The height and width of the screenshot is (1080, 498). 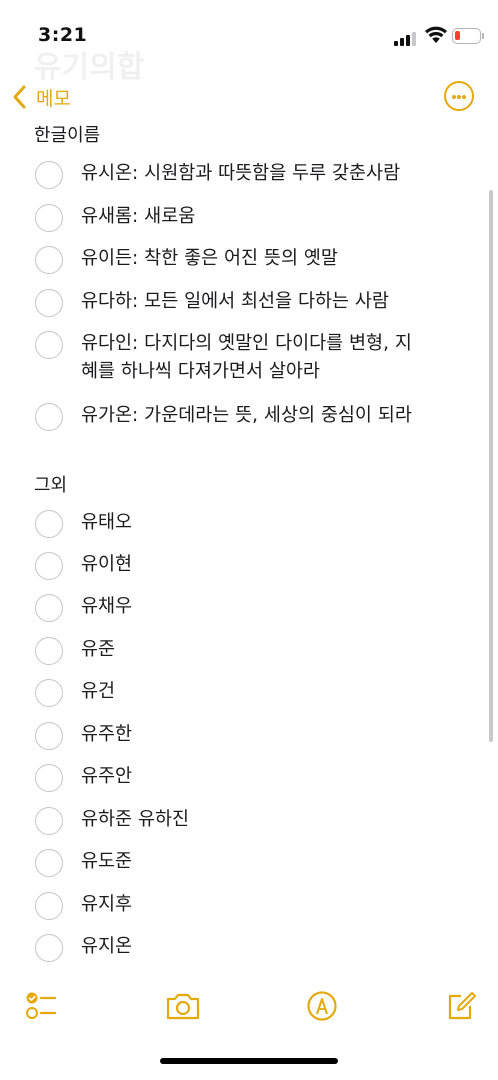 I want to click on checklist-item-text: 유지후, so click(x=276, y=905).